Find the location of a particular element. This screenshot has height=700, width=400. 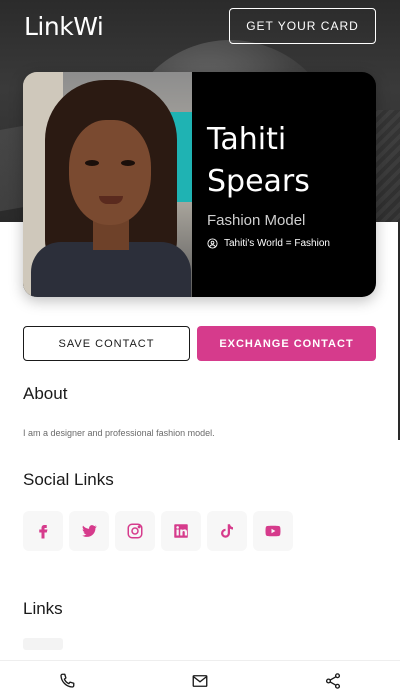

facebook-icon is located at coordinates (43, 532).